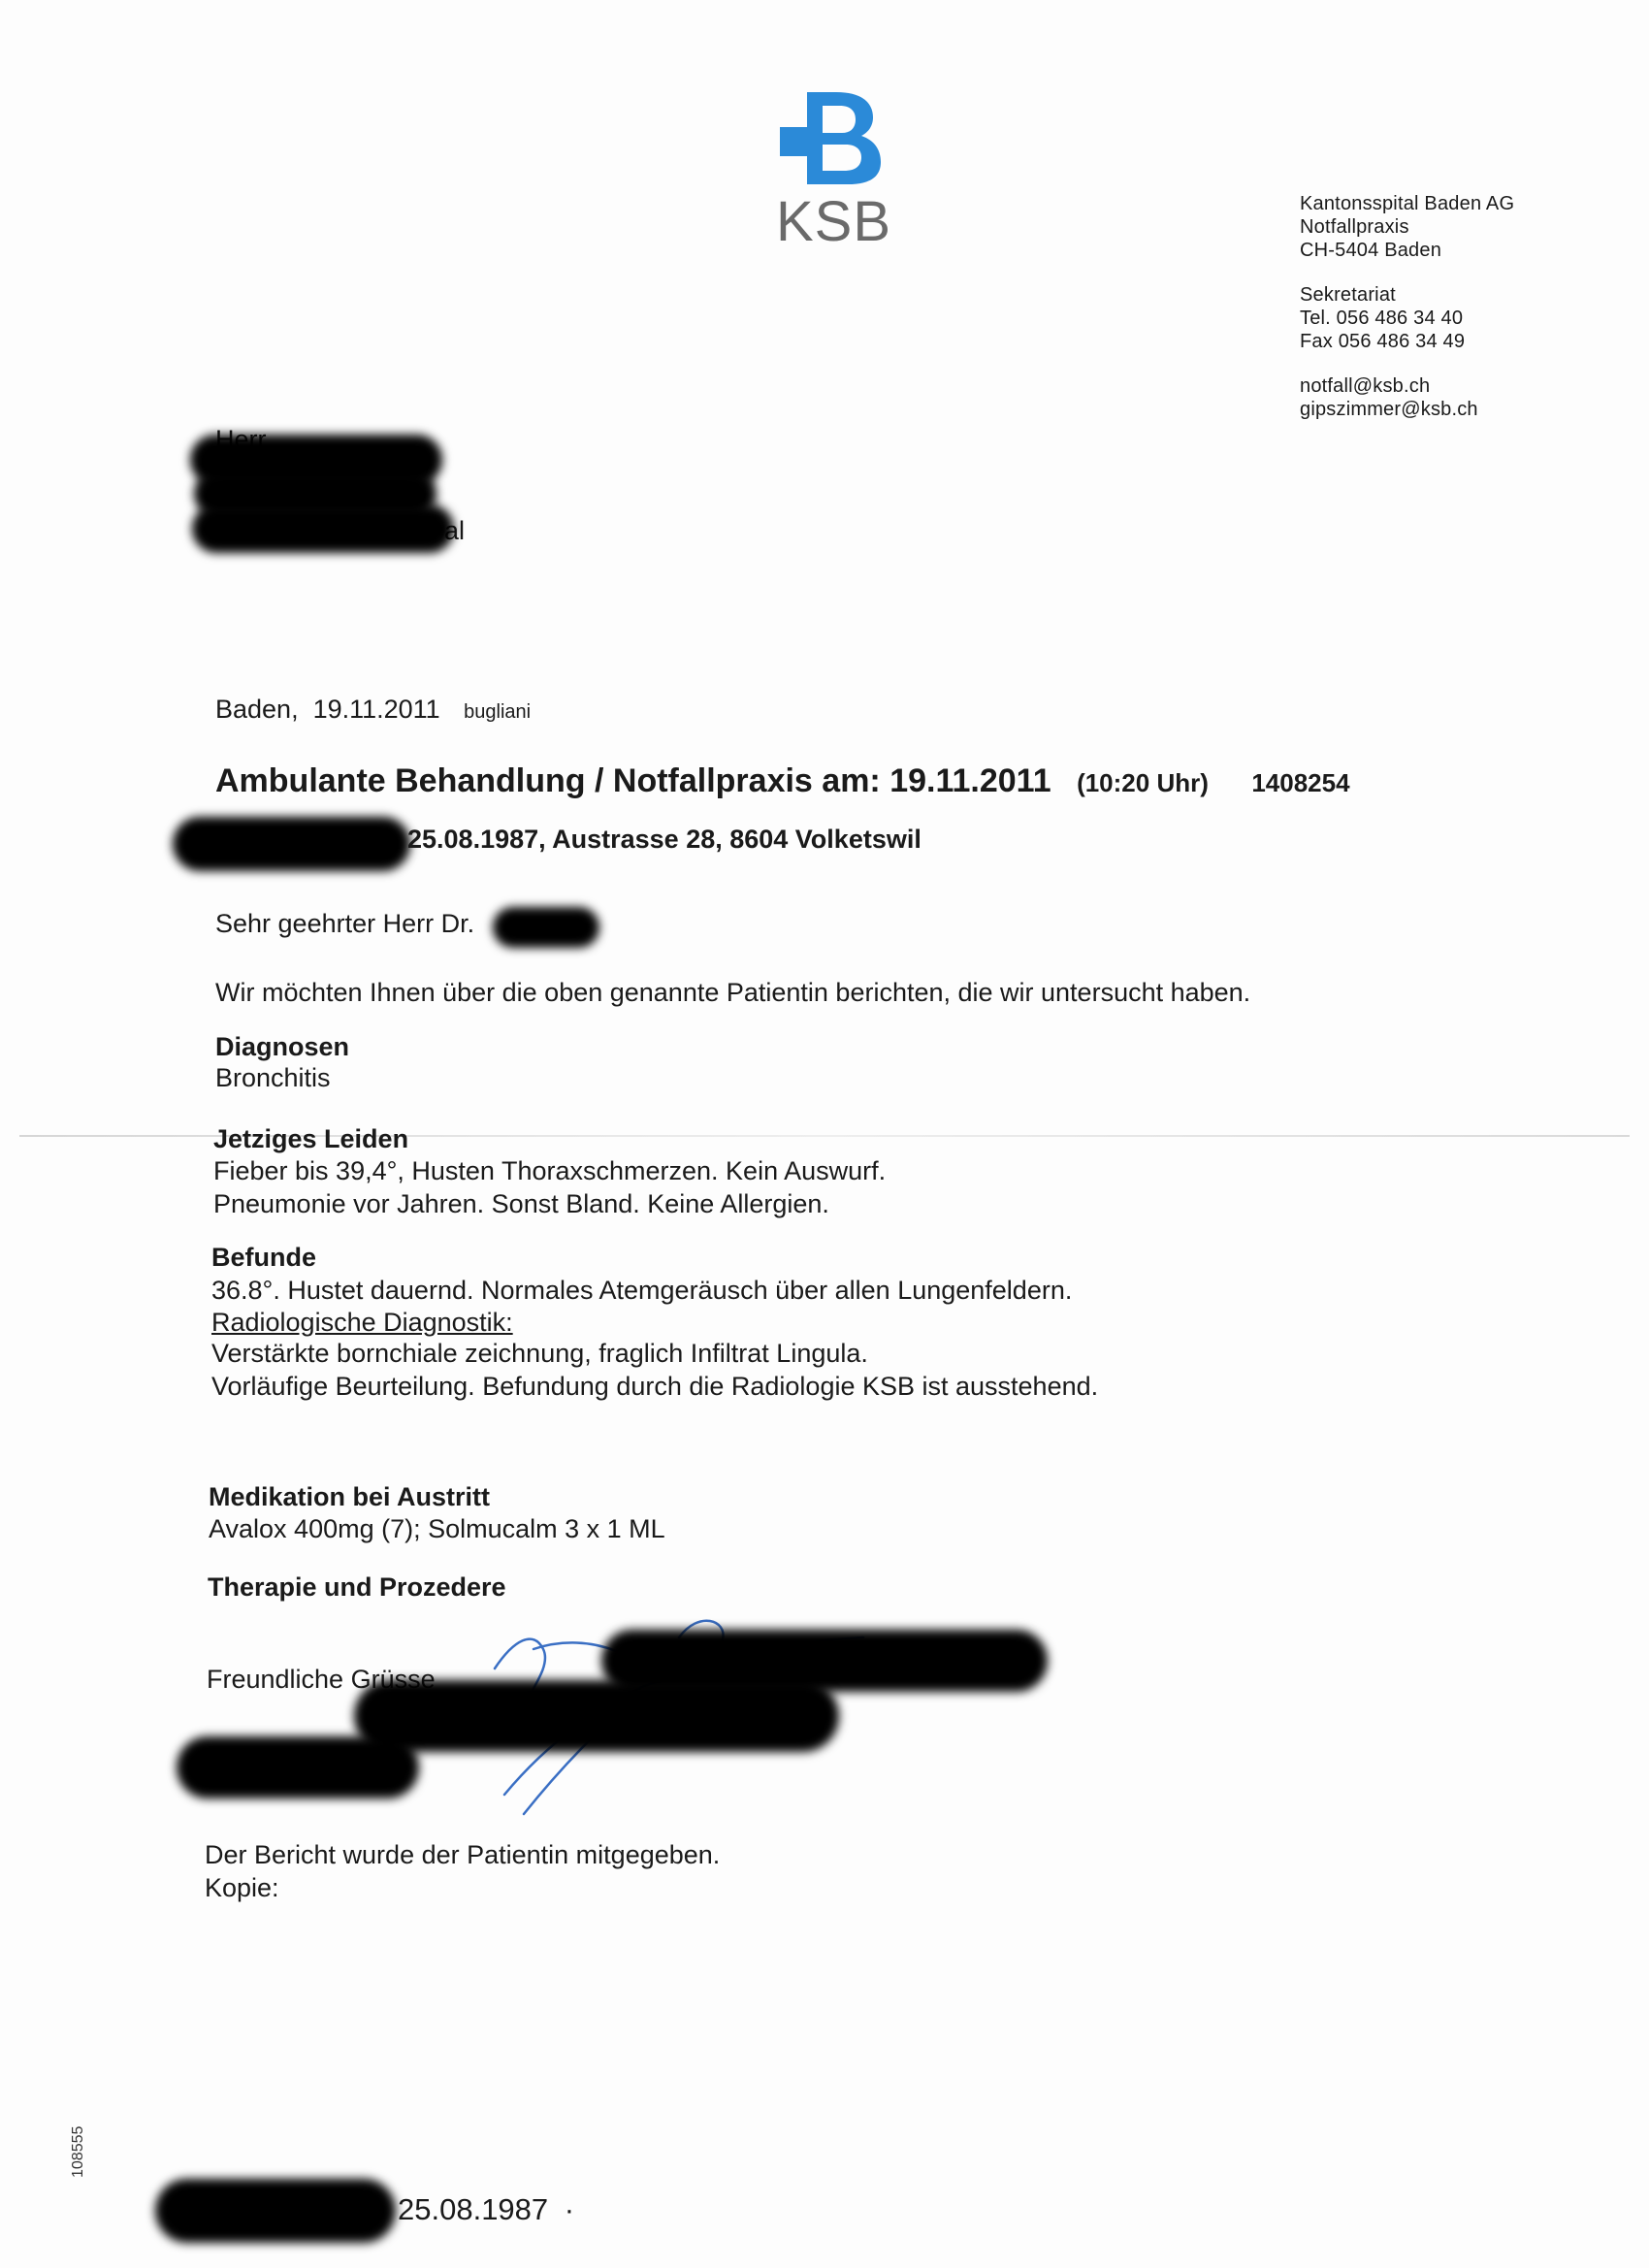  What do you see at coordinates (263, 1257) in the screenshot?
I see `section-heading: Befunde` at bounding box center [263, 1257].